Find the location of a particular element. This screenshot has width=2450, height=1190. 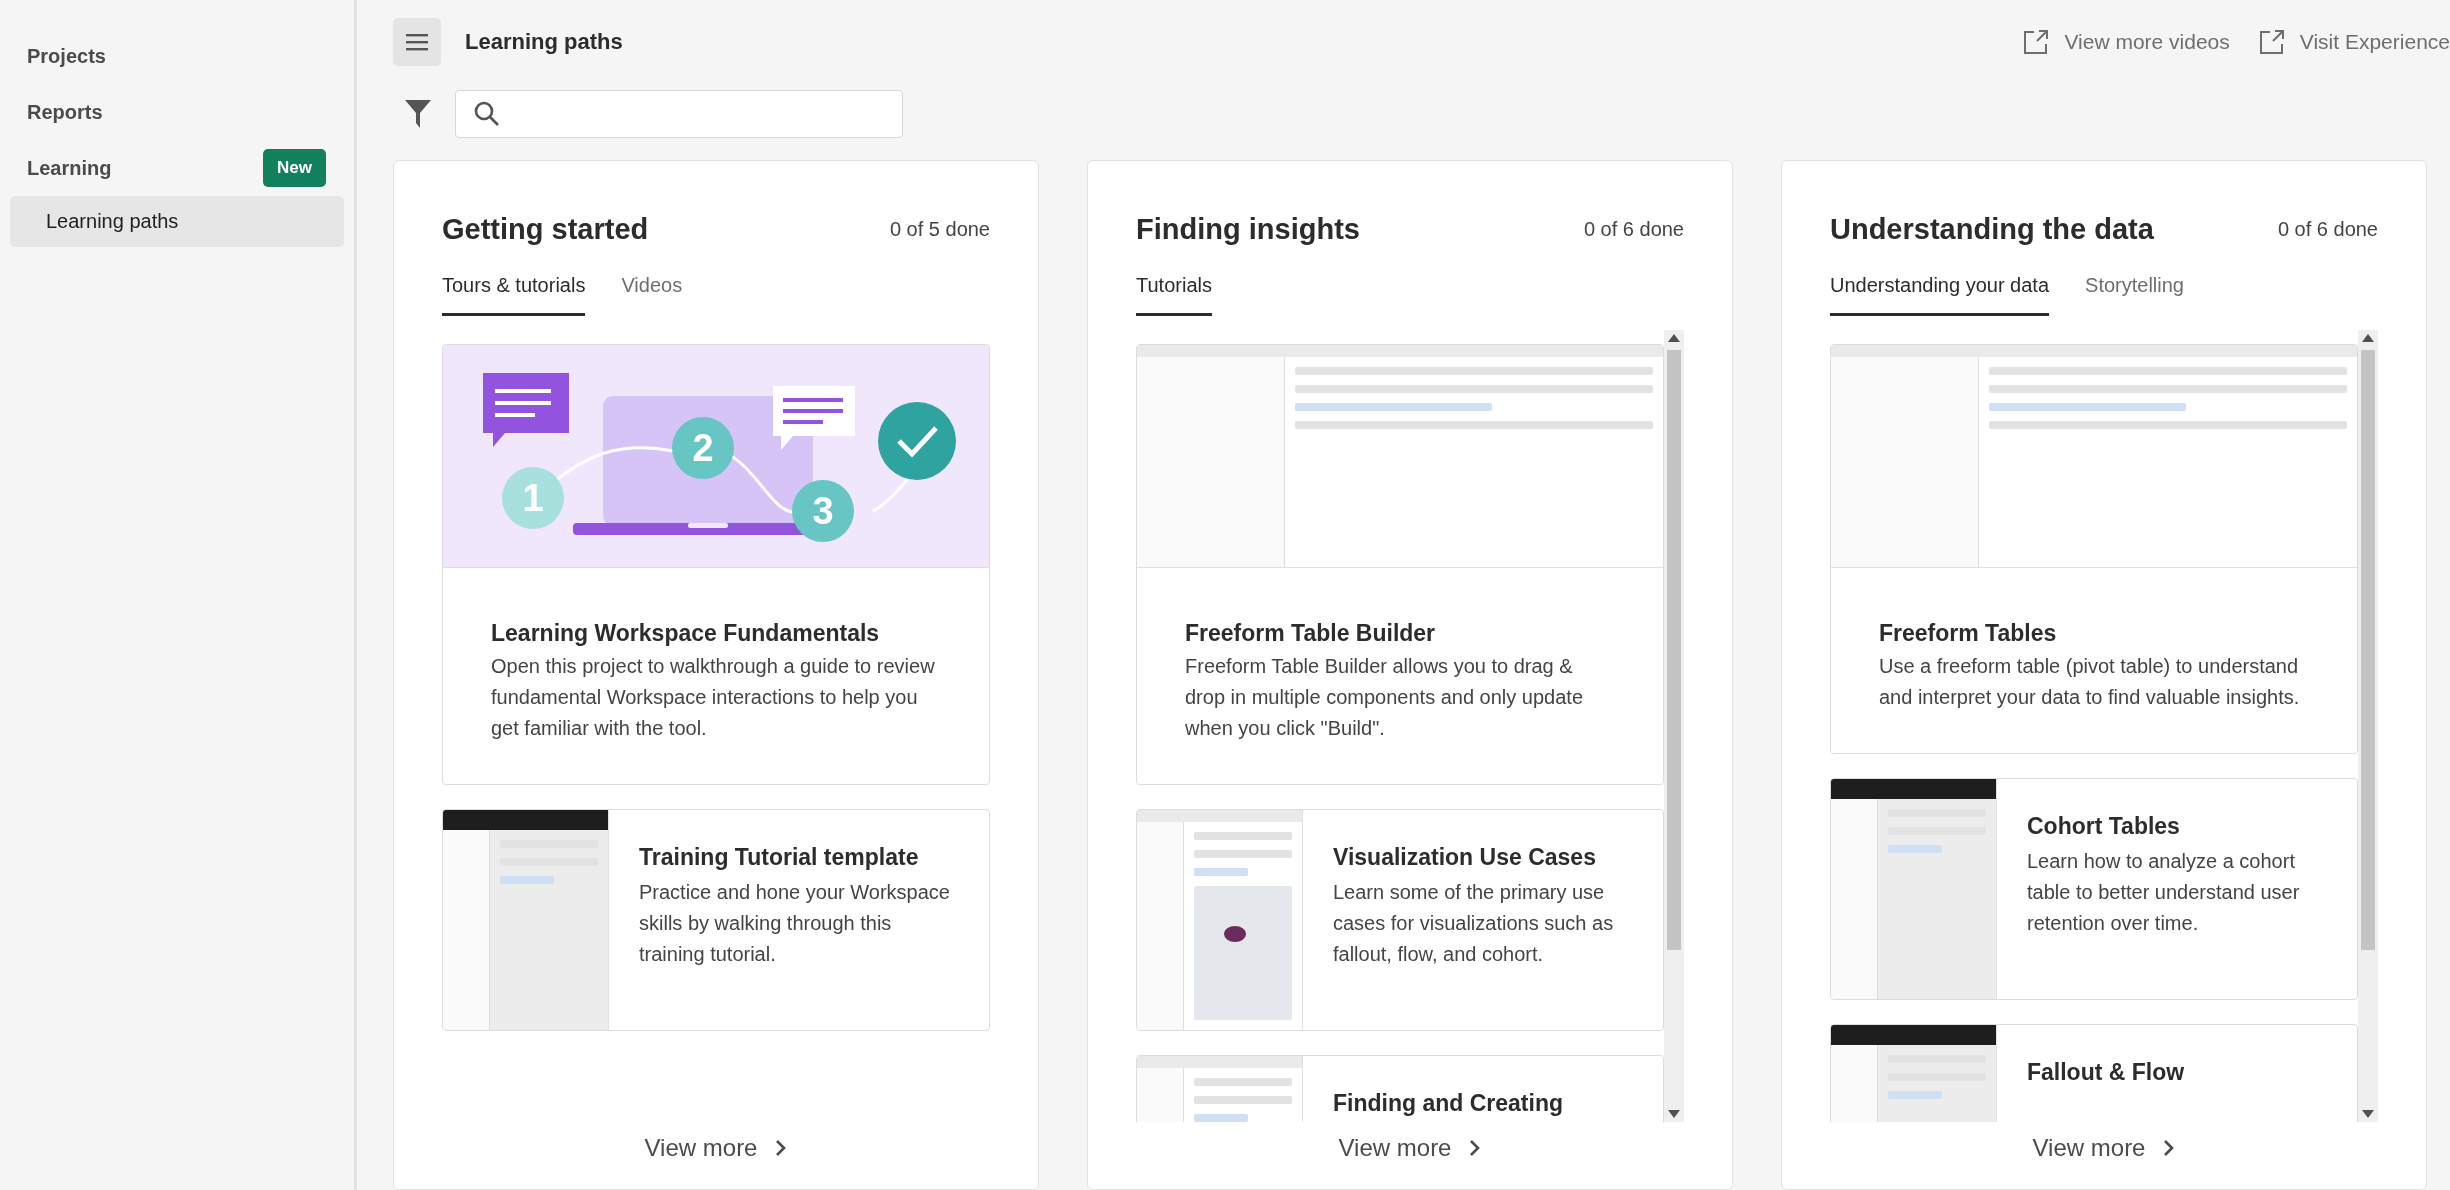

external-link: Visit Experience is located at coordinates (2354, 42).